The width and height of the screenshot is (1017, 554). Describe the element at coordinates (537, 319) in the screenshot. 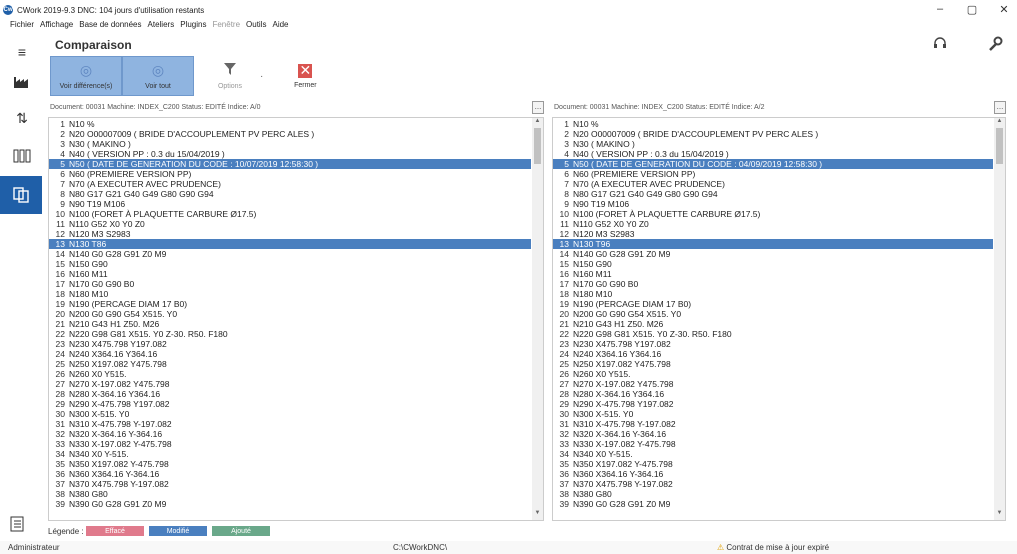

I see `left-scrollbar: ▲ ▼` at that location.